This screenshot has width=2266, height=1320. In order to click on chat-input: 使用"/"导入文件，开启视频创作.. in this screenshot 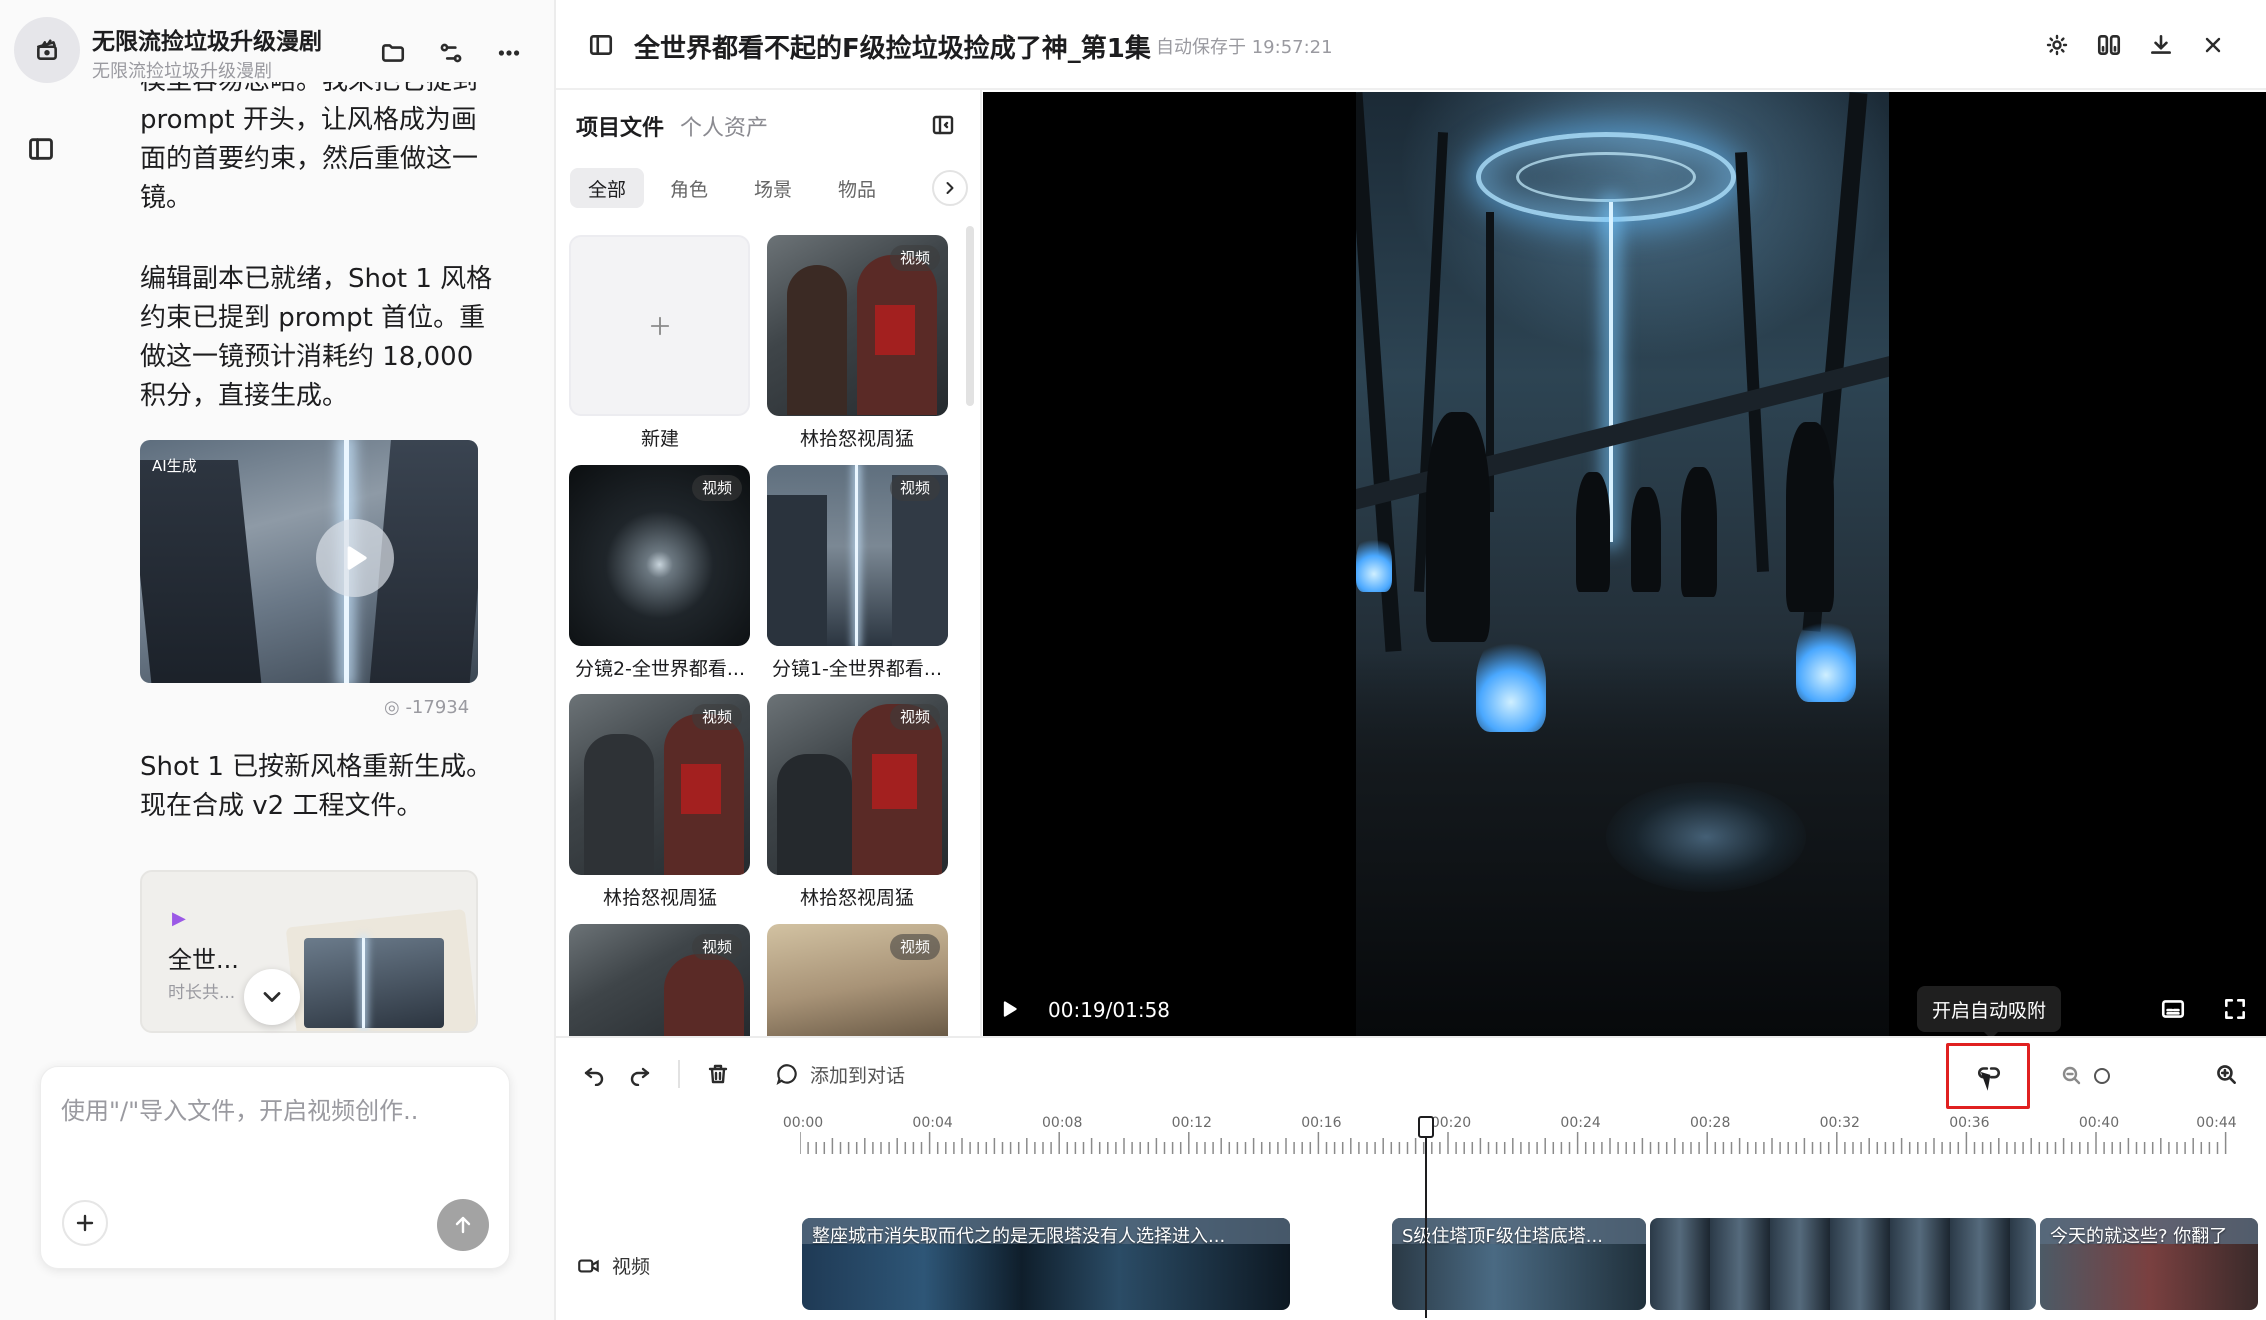, I will do `click(239, 1108)`.